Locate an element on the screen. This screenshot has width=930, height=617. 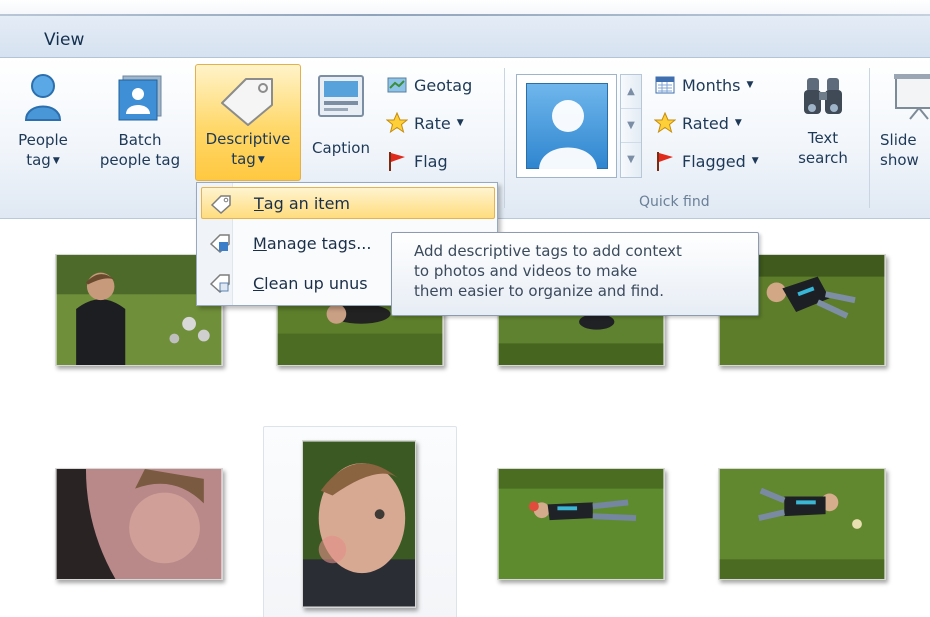
rated-button: Rated ▼ is located at coordinates (698, 123).